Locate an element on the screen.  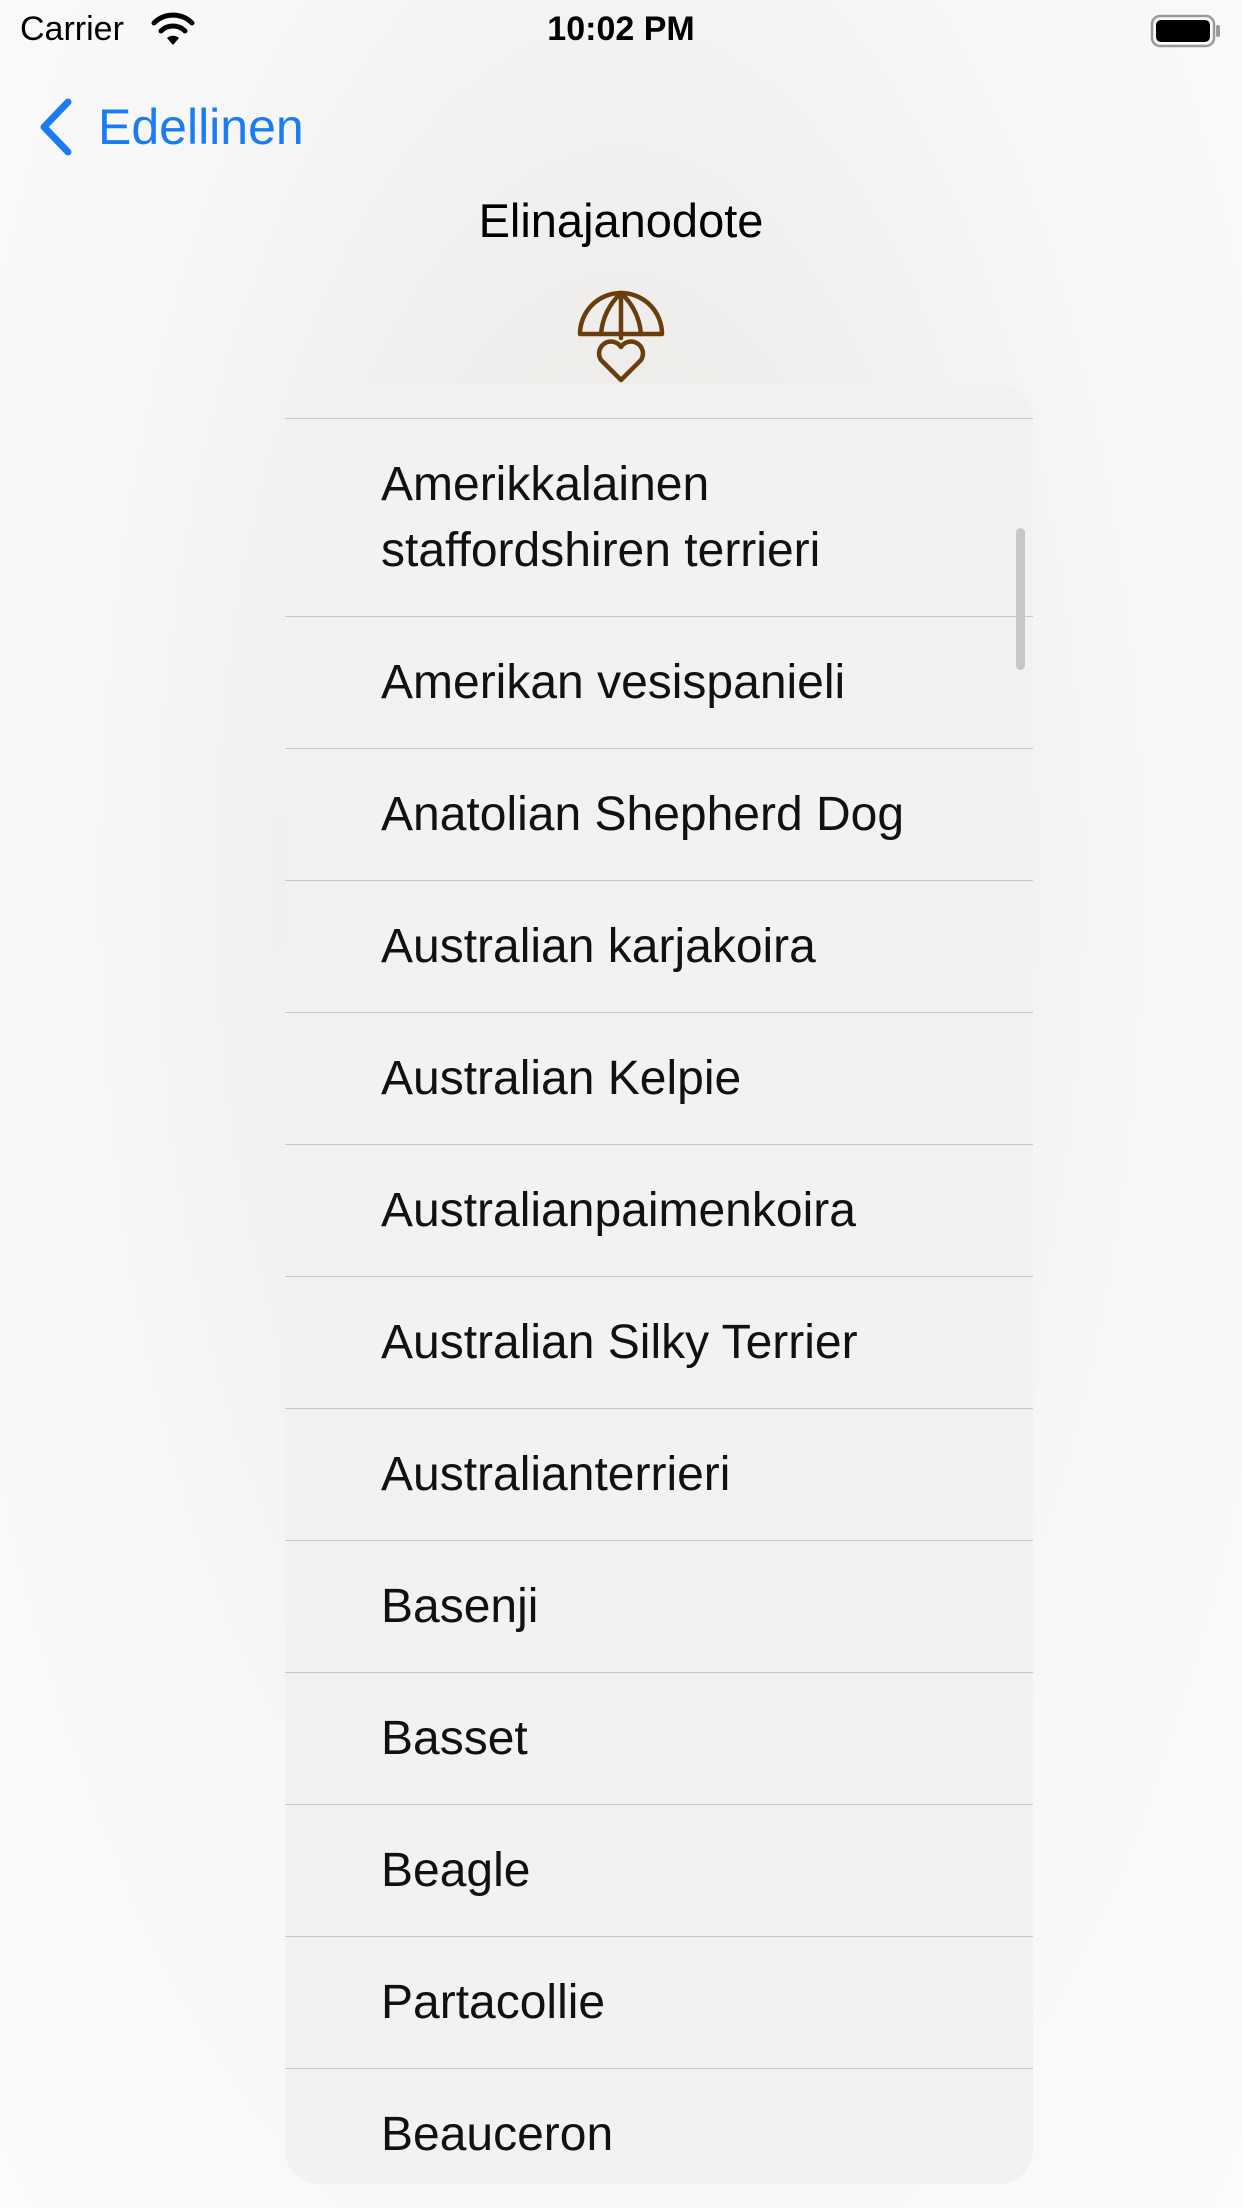
status-bar: Carrier 10:02 PM is located at coordinates (621, 31).